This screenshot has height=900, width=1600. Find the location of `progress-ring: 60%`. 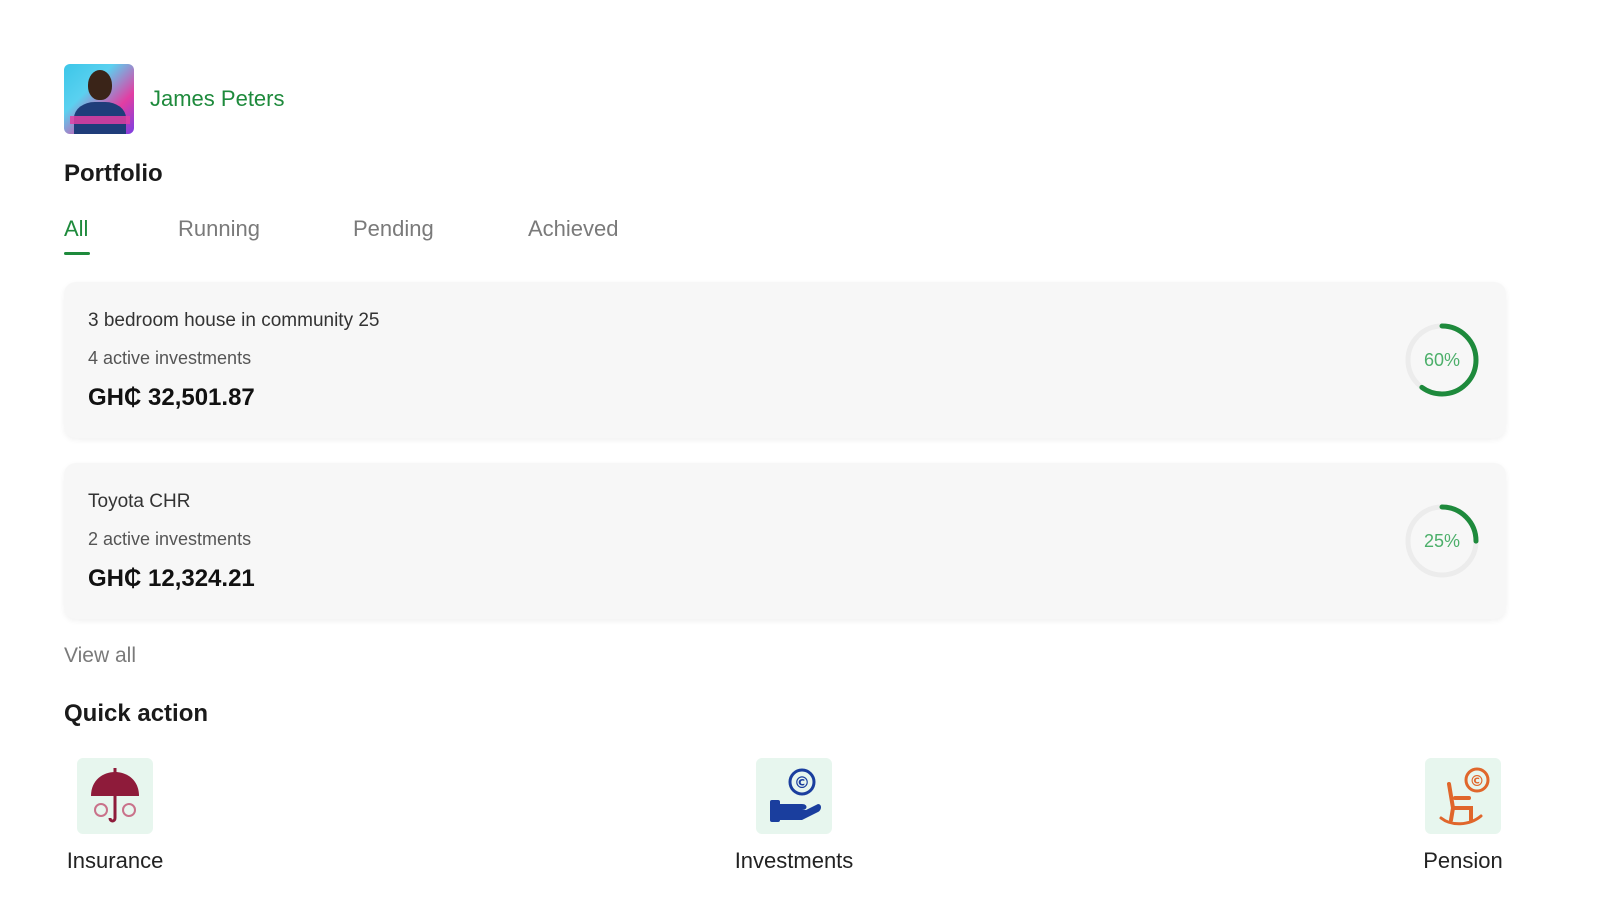

progress-ring: 60% is located at coordinates (1442, 360).